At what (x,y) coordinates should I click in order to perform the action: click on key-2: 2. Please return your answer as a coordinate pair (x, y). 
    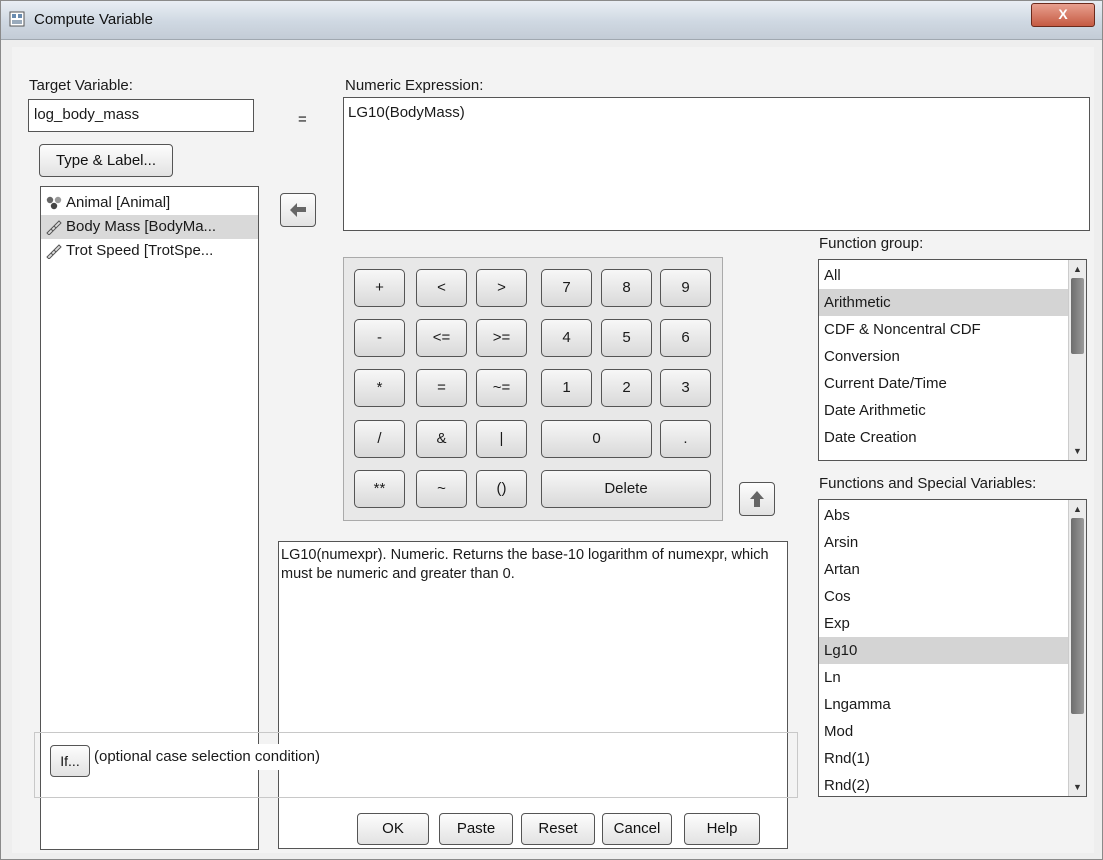
    Looking at the image, I should click on (626, 388).